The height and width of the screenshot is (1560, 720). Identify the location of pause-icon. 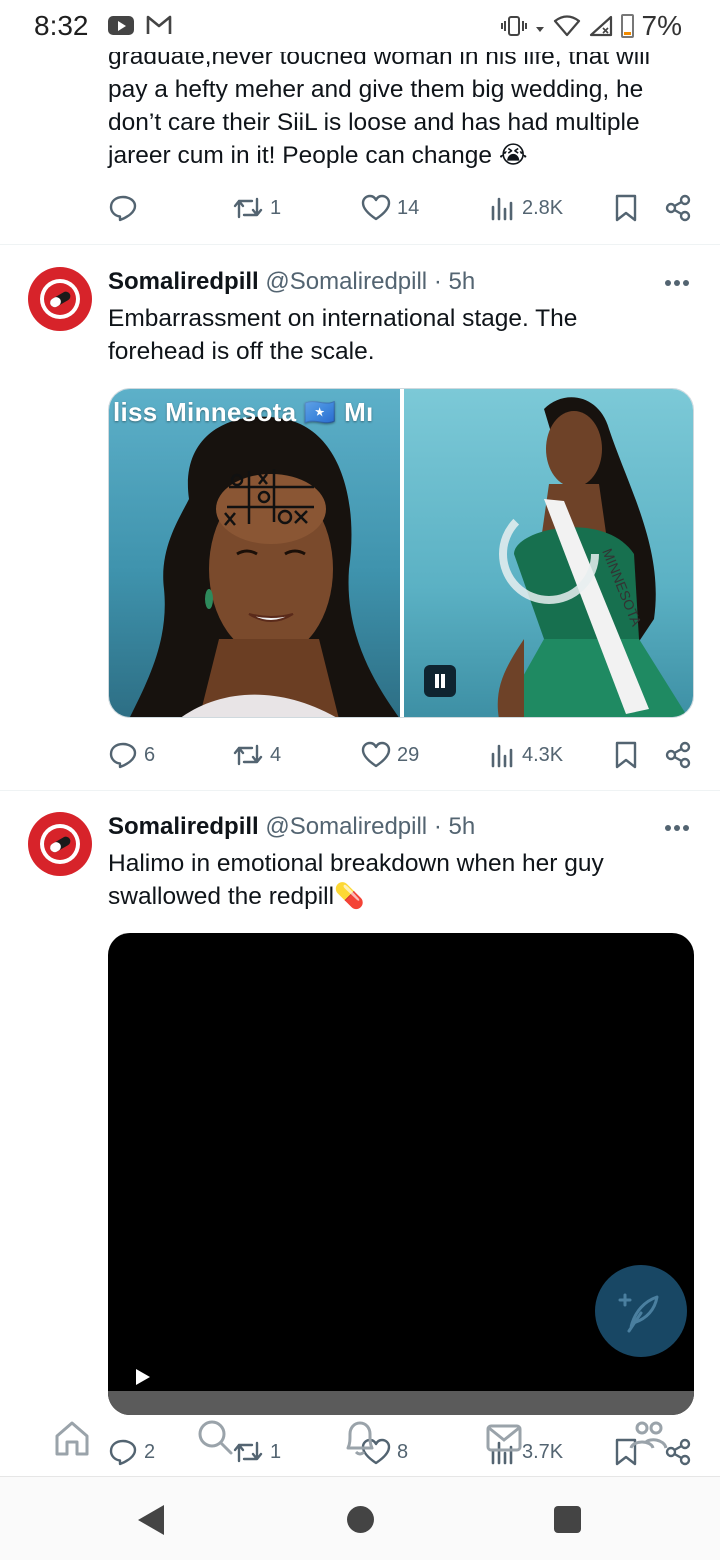
(440, 681).